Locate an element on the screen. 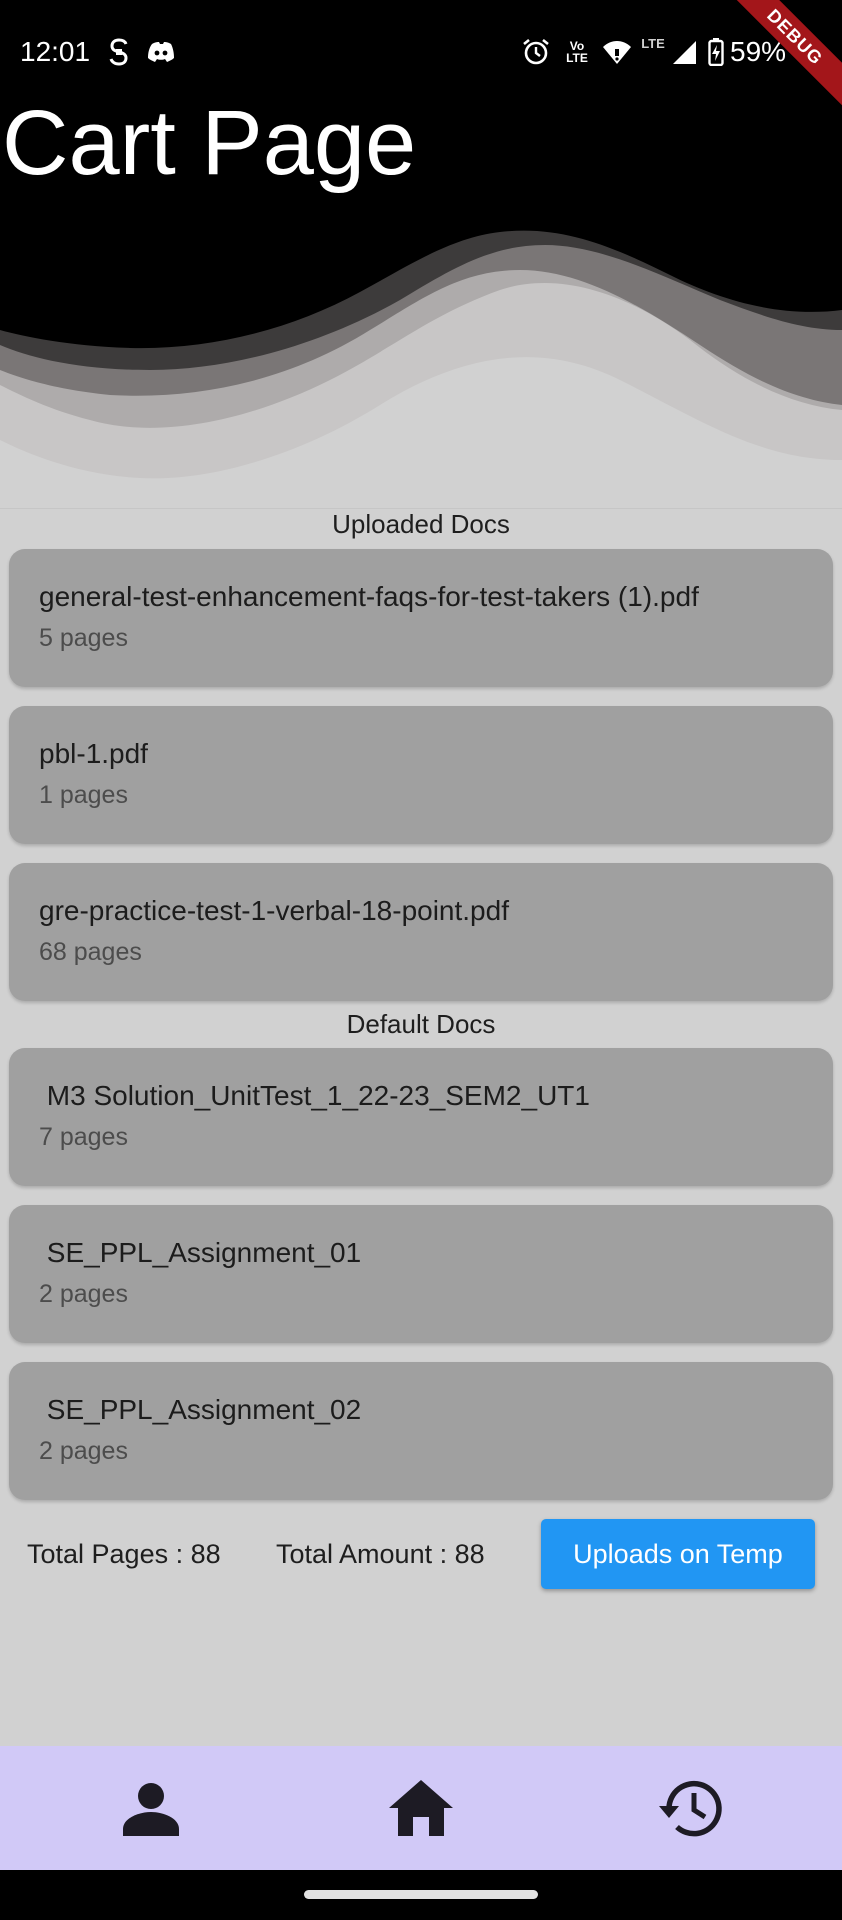 Image resolution: width=842 pixels, height=1920 pixels. home-icon is located at coordinates (421, 1808).